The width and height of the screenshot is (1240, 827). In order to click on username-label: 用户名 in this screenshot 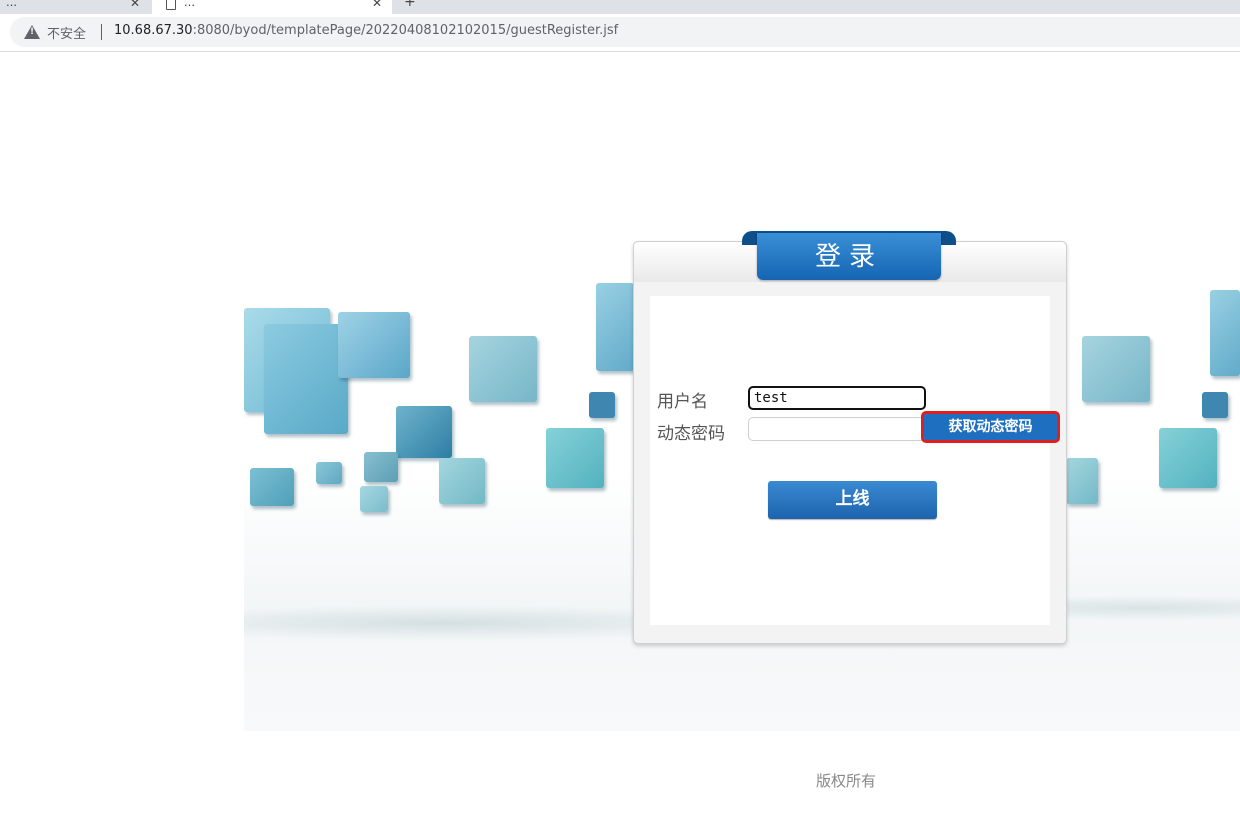, I will do `click(682, 402)`.